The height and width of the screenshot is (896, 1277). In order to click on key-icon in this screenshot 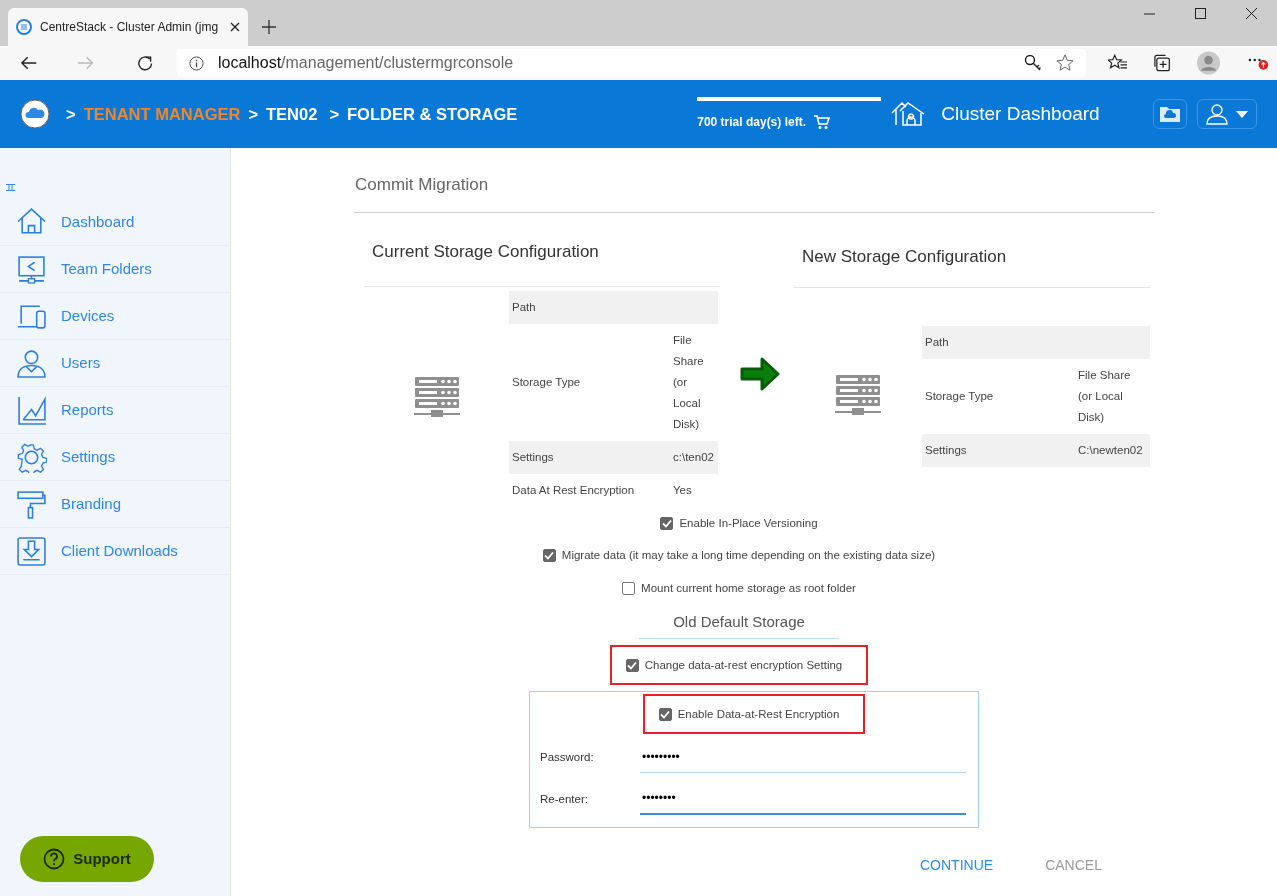, I will do `click(1033, 63)`.